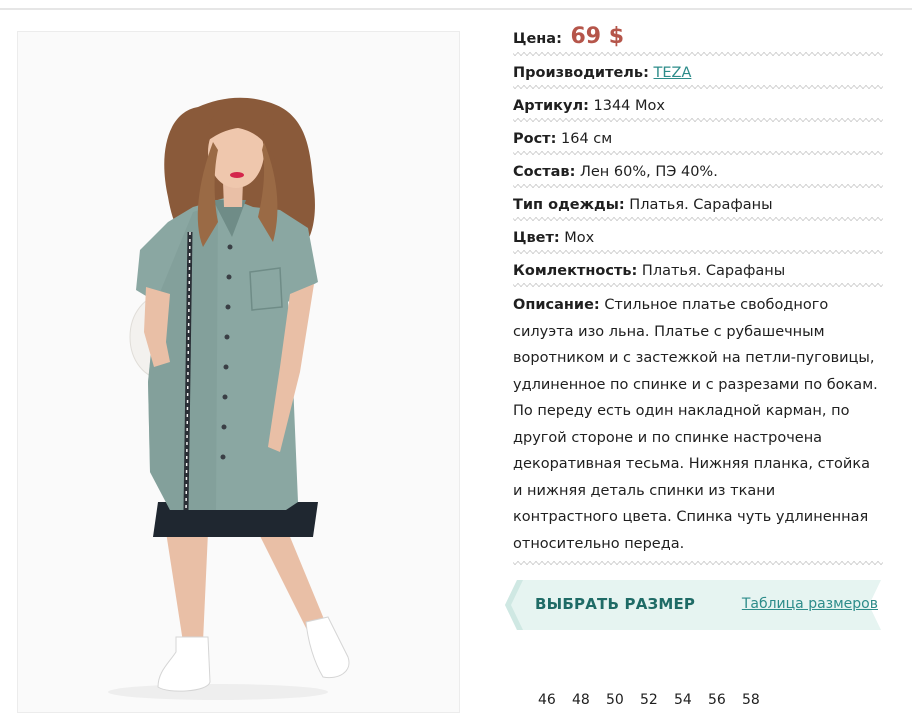 This screenshot has height=713, width=912. What do you see at coordinates (698, 109) in the screenshot?
I see `article-row: Артикул: 1344 Мох` at bounding box center [698, 109].